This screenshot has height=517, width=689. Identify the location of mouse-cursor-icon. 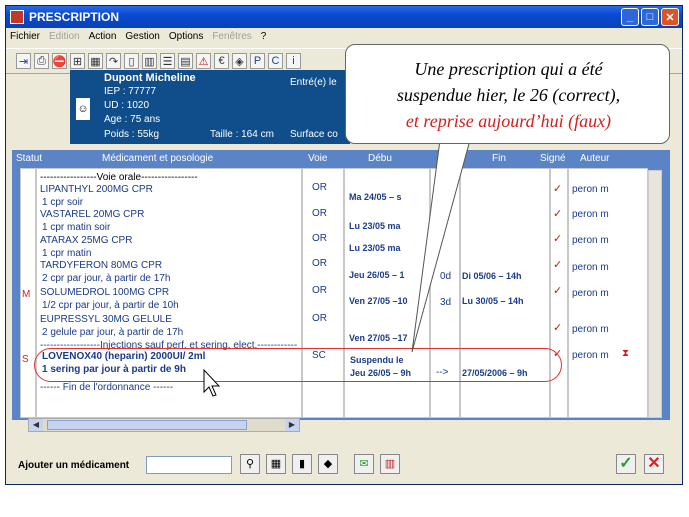
(212, 382).